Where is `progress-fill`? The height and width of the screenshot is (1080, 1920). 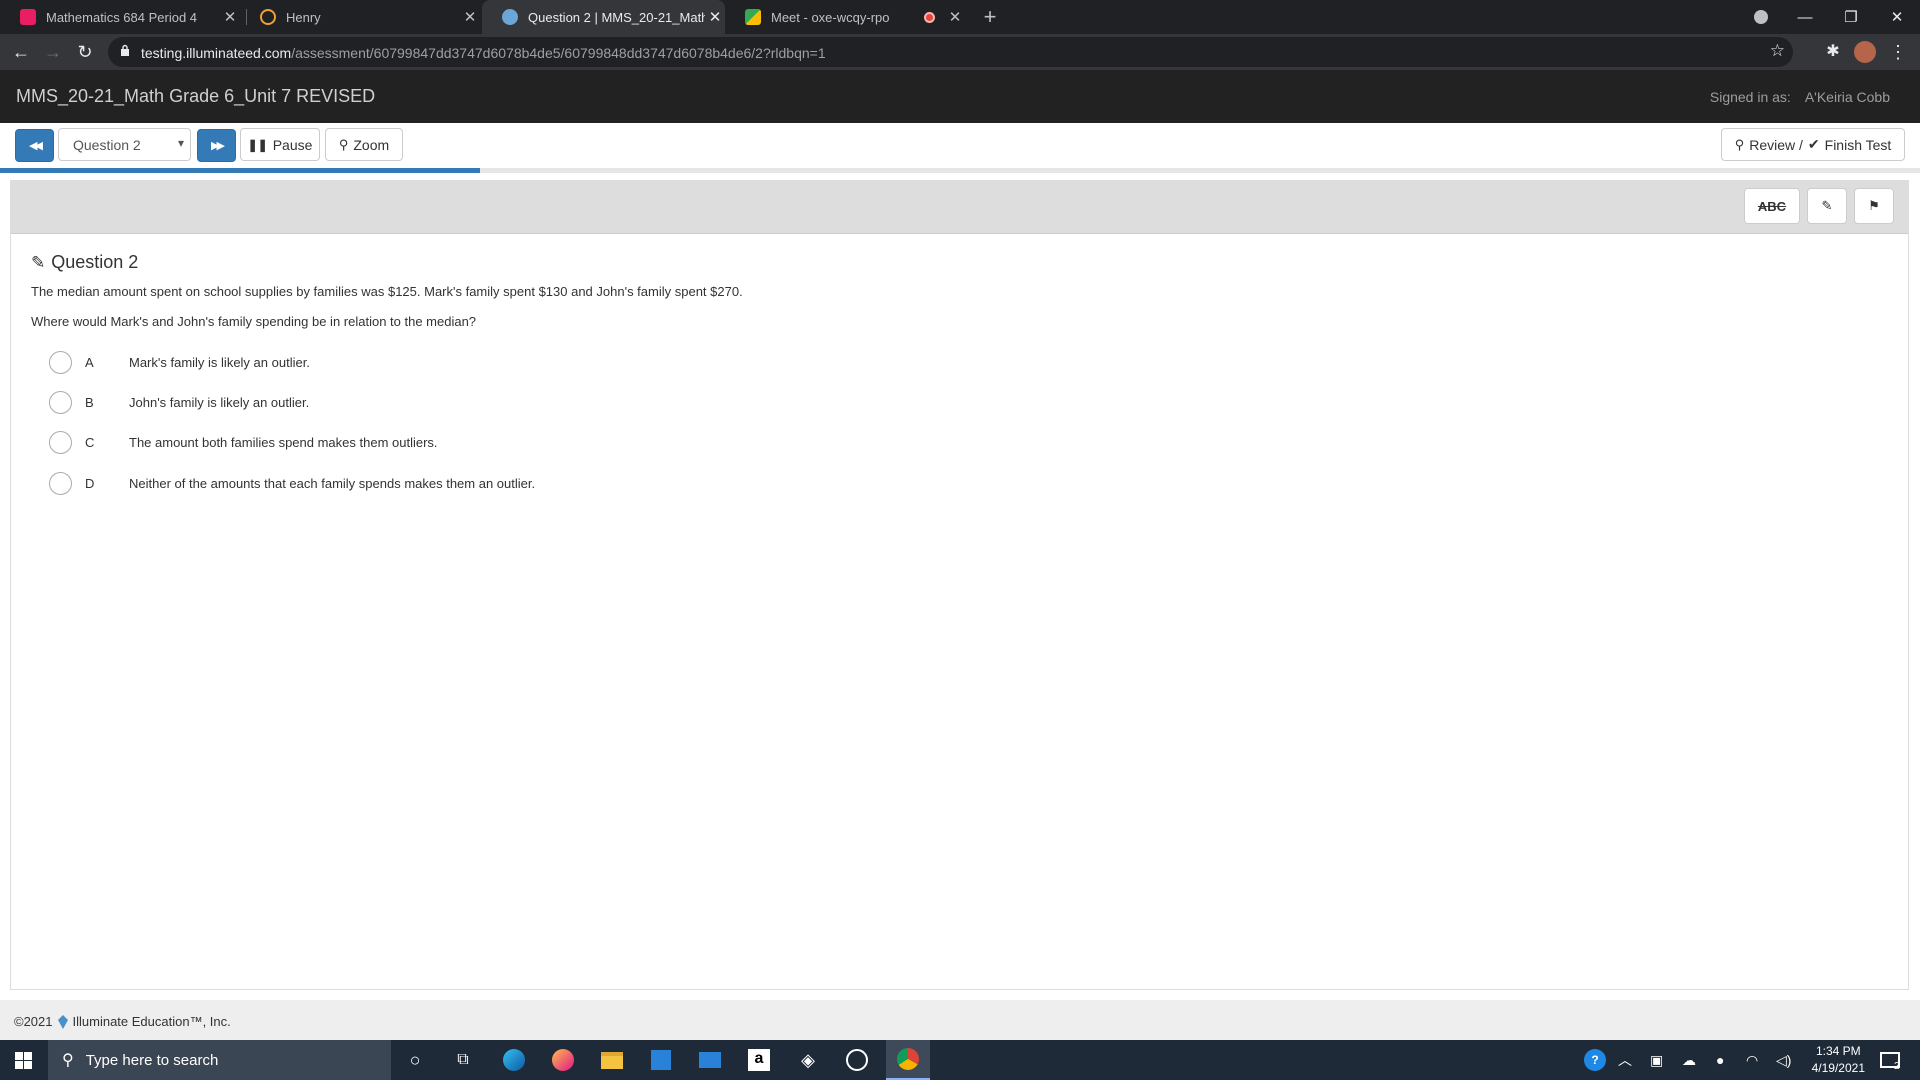
progress-fill is located at coordinates (240, 170).